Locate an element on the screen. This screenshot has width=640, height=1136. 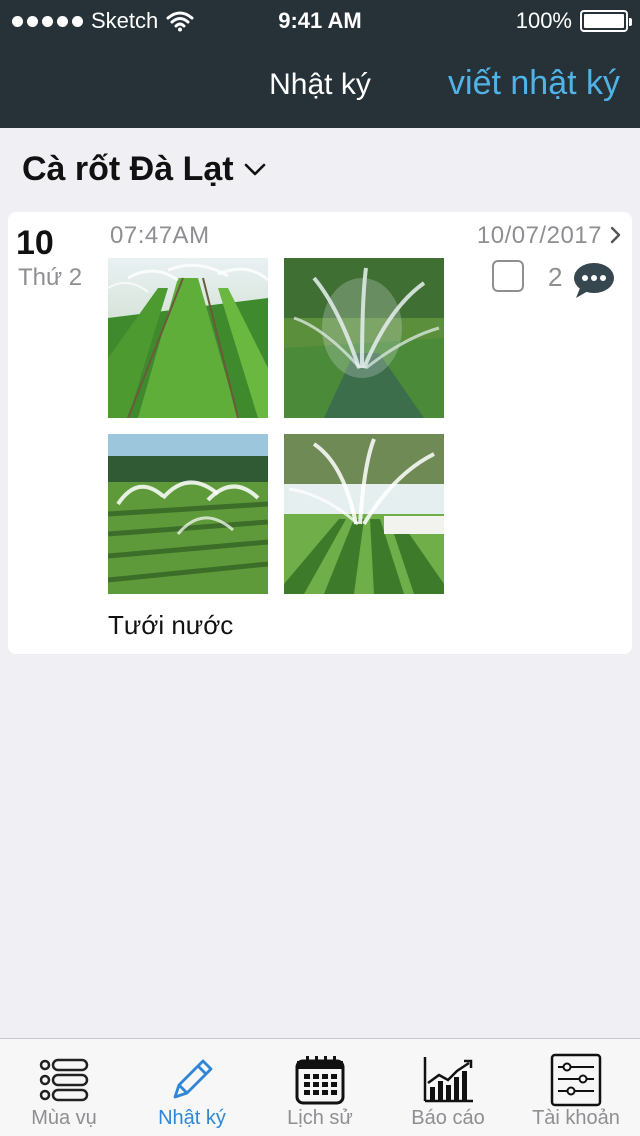
entry-caption: Tưới nước is located at coordinates (171, 625).